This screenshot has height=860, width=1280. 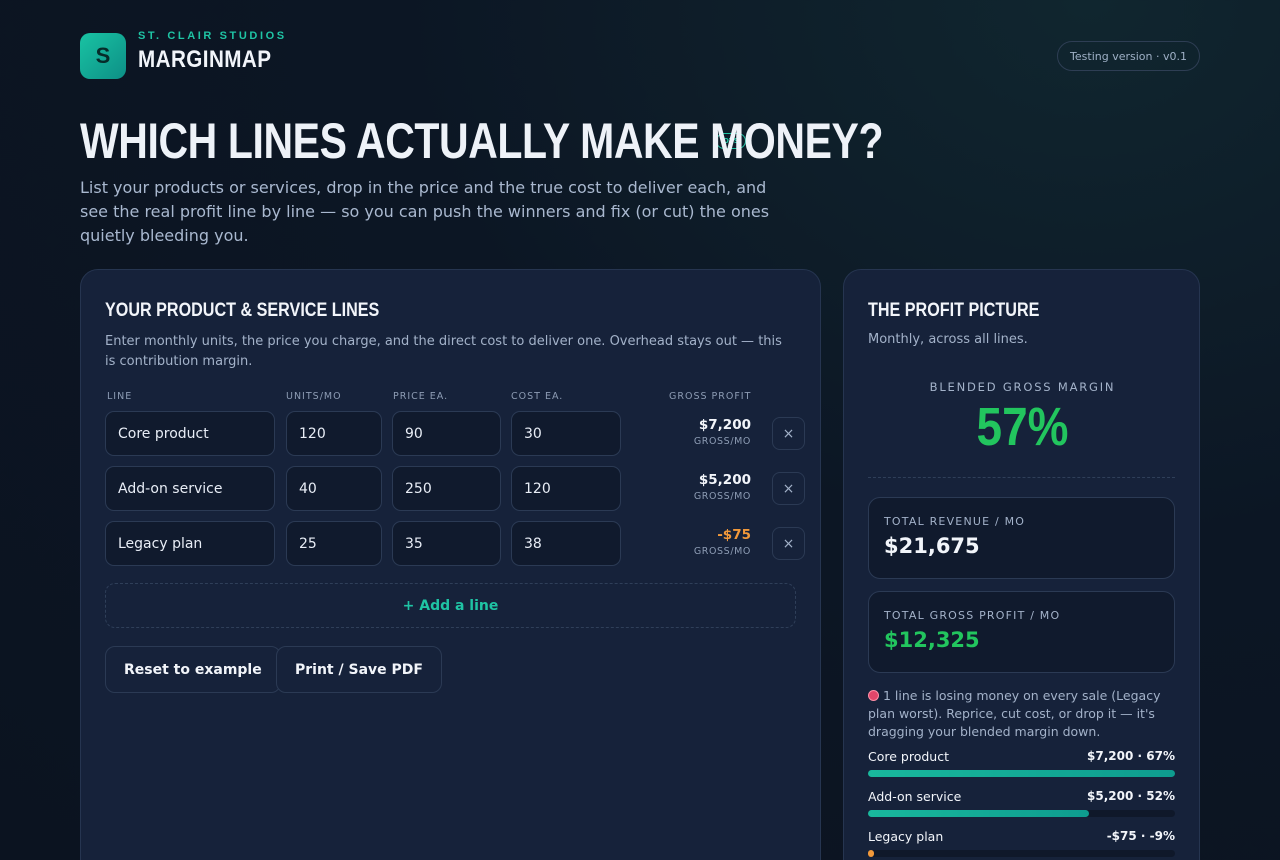 What do you see at coordinates (446, 488) in the screenshot?
I see `price-input: 250` at bounding box center [446, 488].